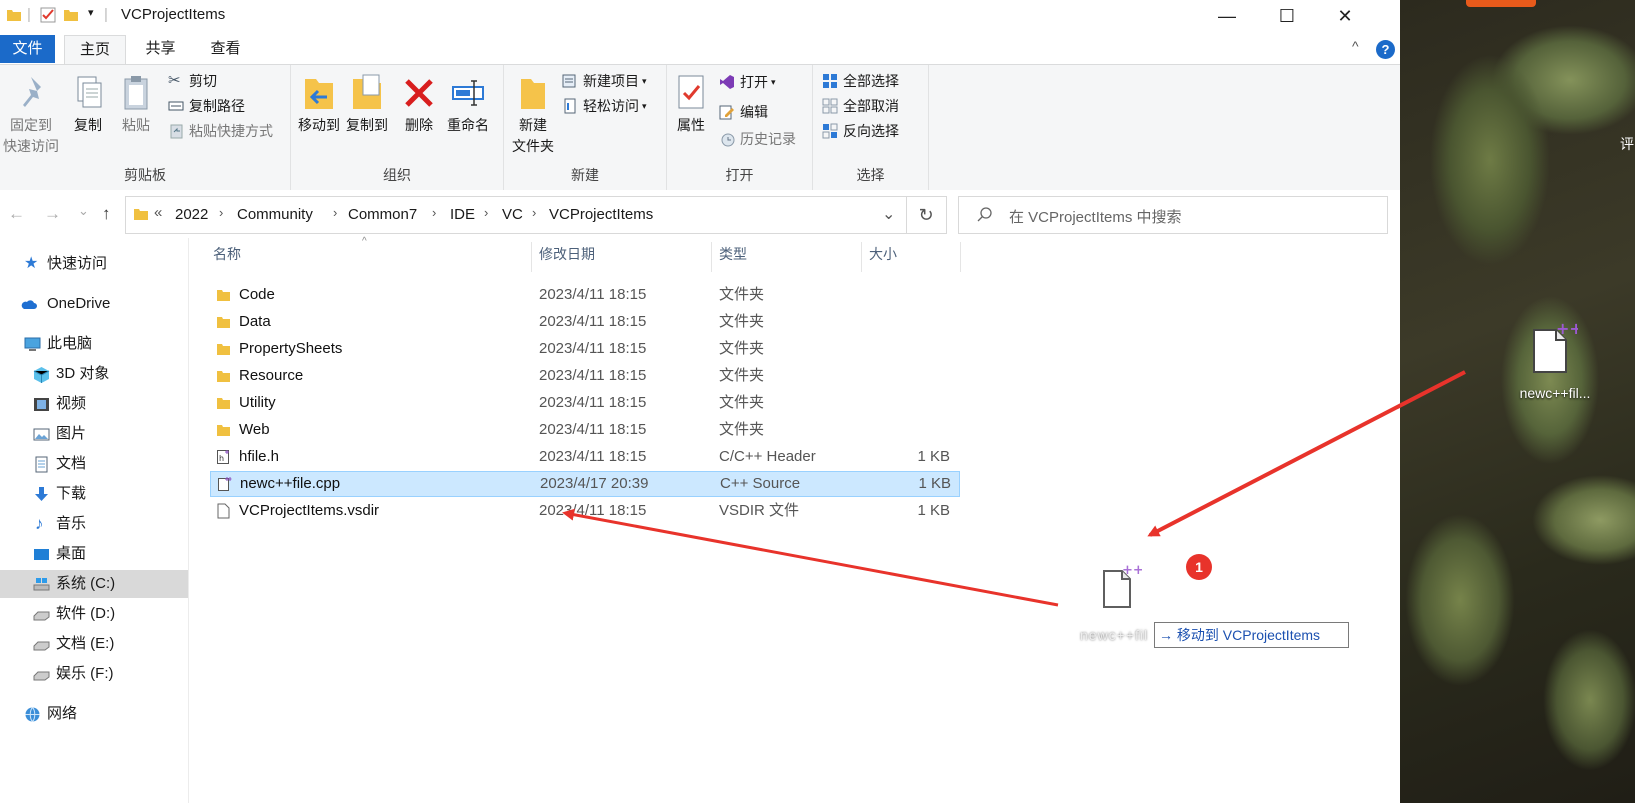 This screenshot has width=1635, height=803. Describe the element at coordinates (88, 104) in the screenshot. I see `copy-button: 复制` at that location.